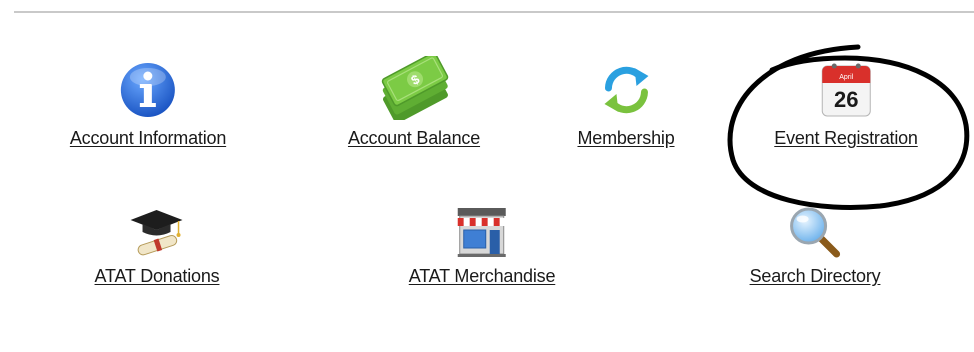 This screenshot has width=974, height=352. I want to click on menu-item-atat-donations: ATAT Donations, so click(157, 246).